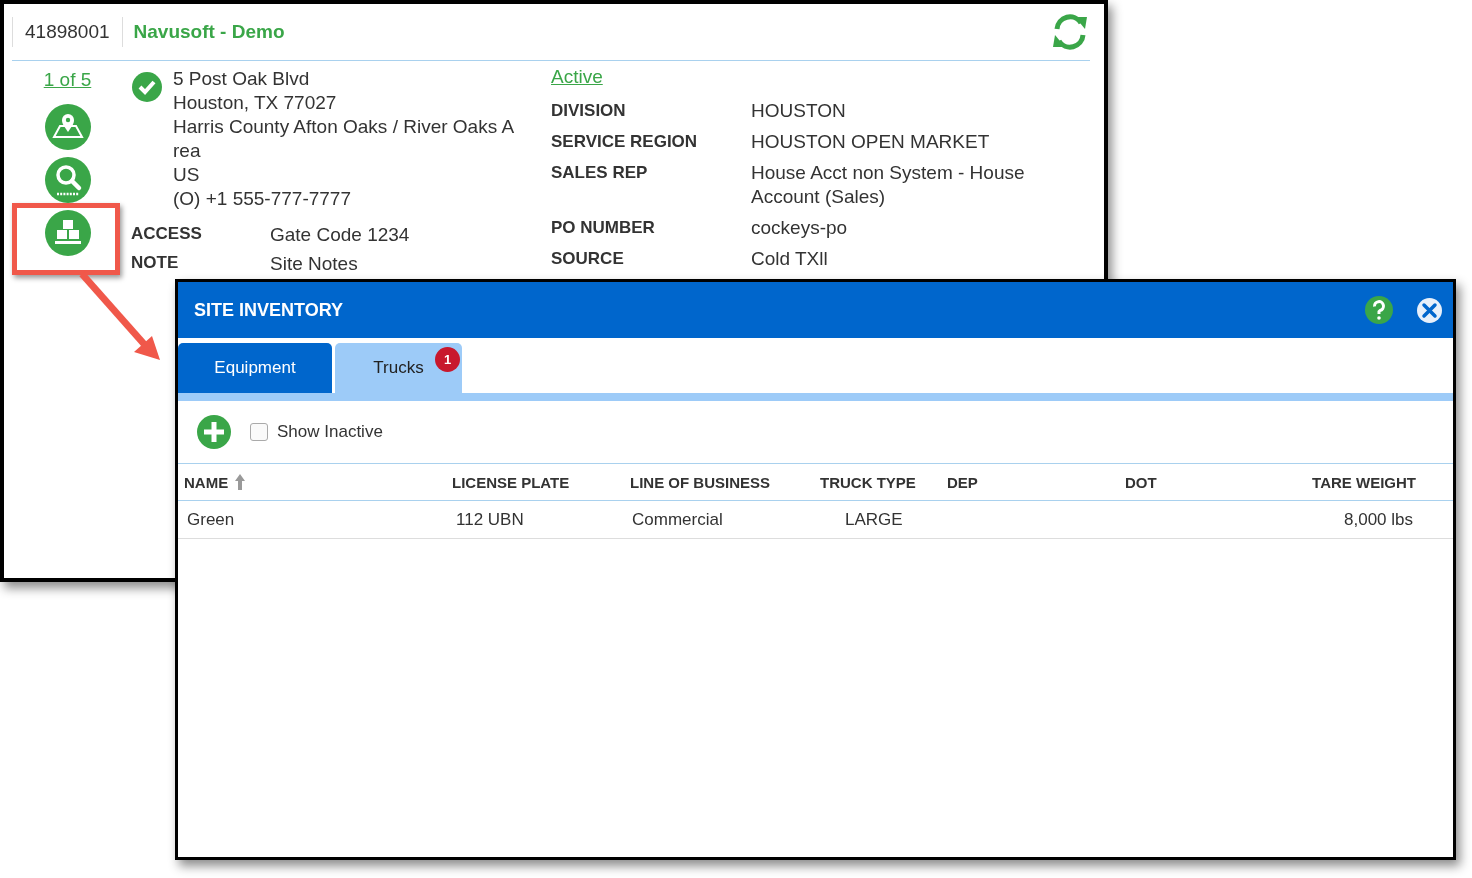 The width and height of the screenshot is (1472, 878). What do you see at coordinates (255, 103) in the screenshot?
I see `address-line: Houston, TX 77027` at bounding box center [255, 103].